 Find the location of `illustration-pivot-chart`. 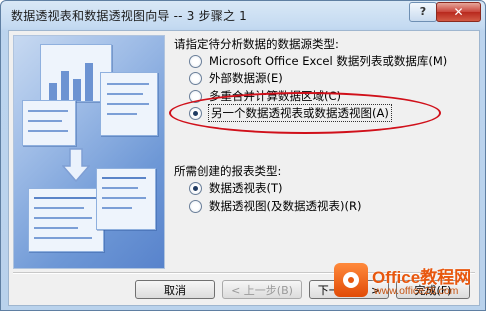

illustration-pivot-chart is located at coordinates (126, 199).